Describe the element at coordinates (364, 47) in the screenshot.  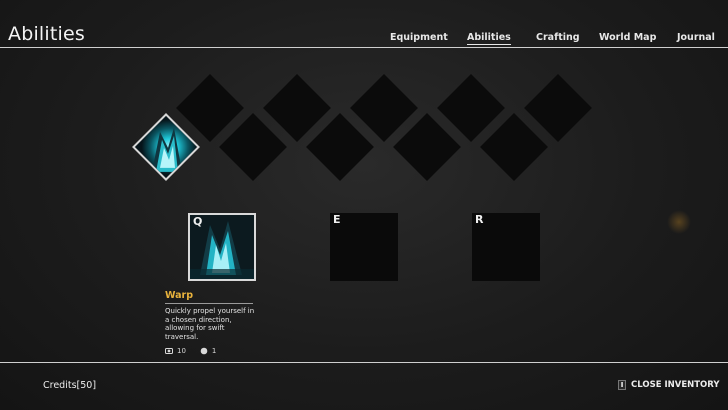
I see `header-divider` at that location.